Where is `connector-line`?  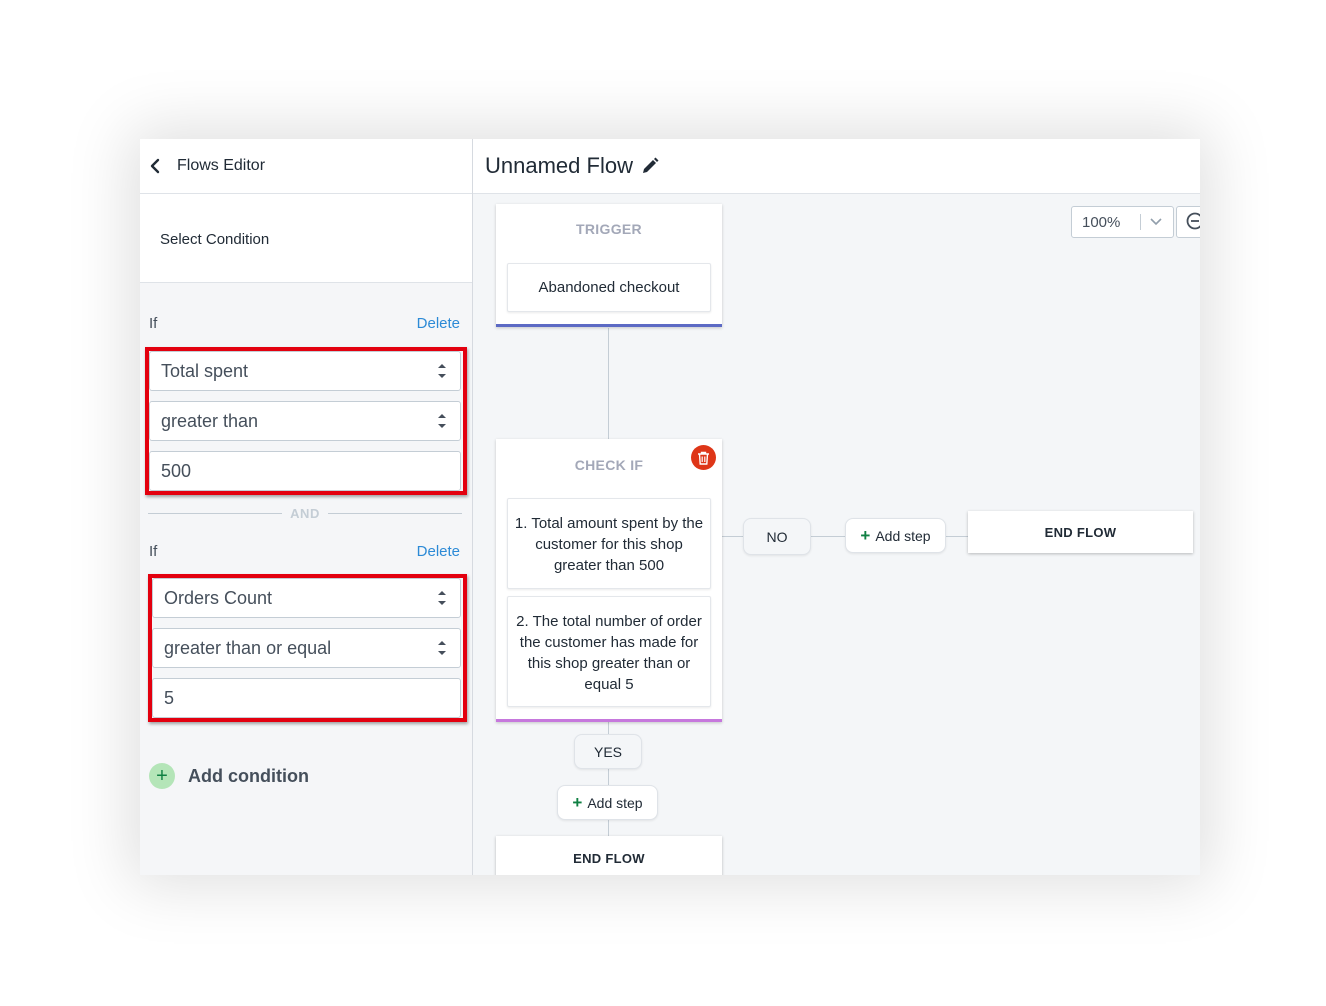 connector-line is located at coordinates (608, 383).